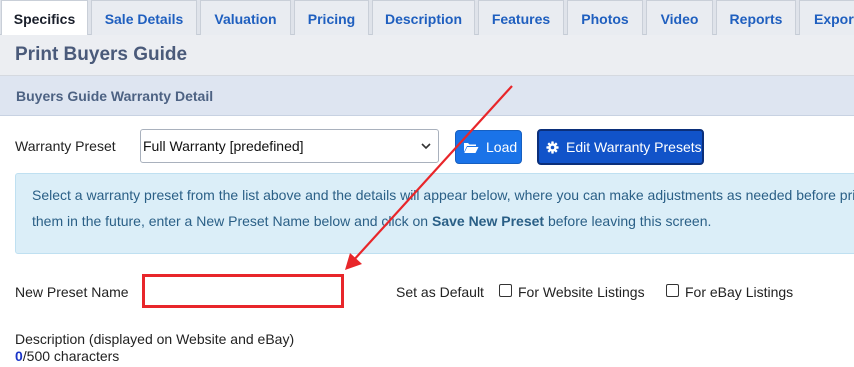 Image resolution: width=854 pixels, height=367 pixels. I want to click on character-counter: 0/500 characters, so click(67, 356).